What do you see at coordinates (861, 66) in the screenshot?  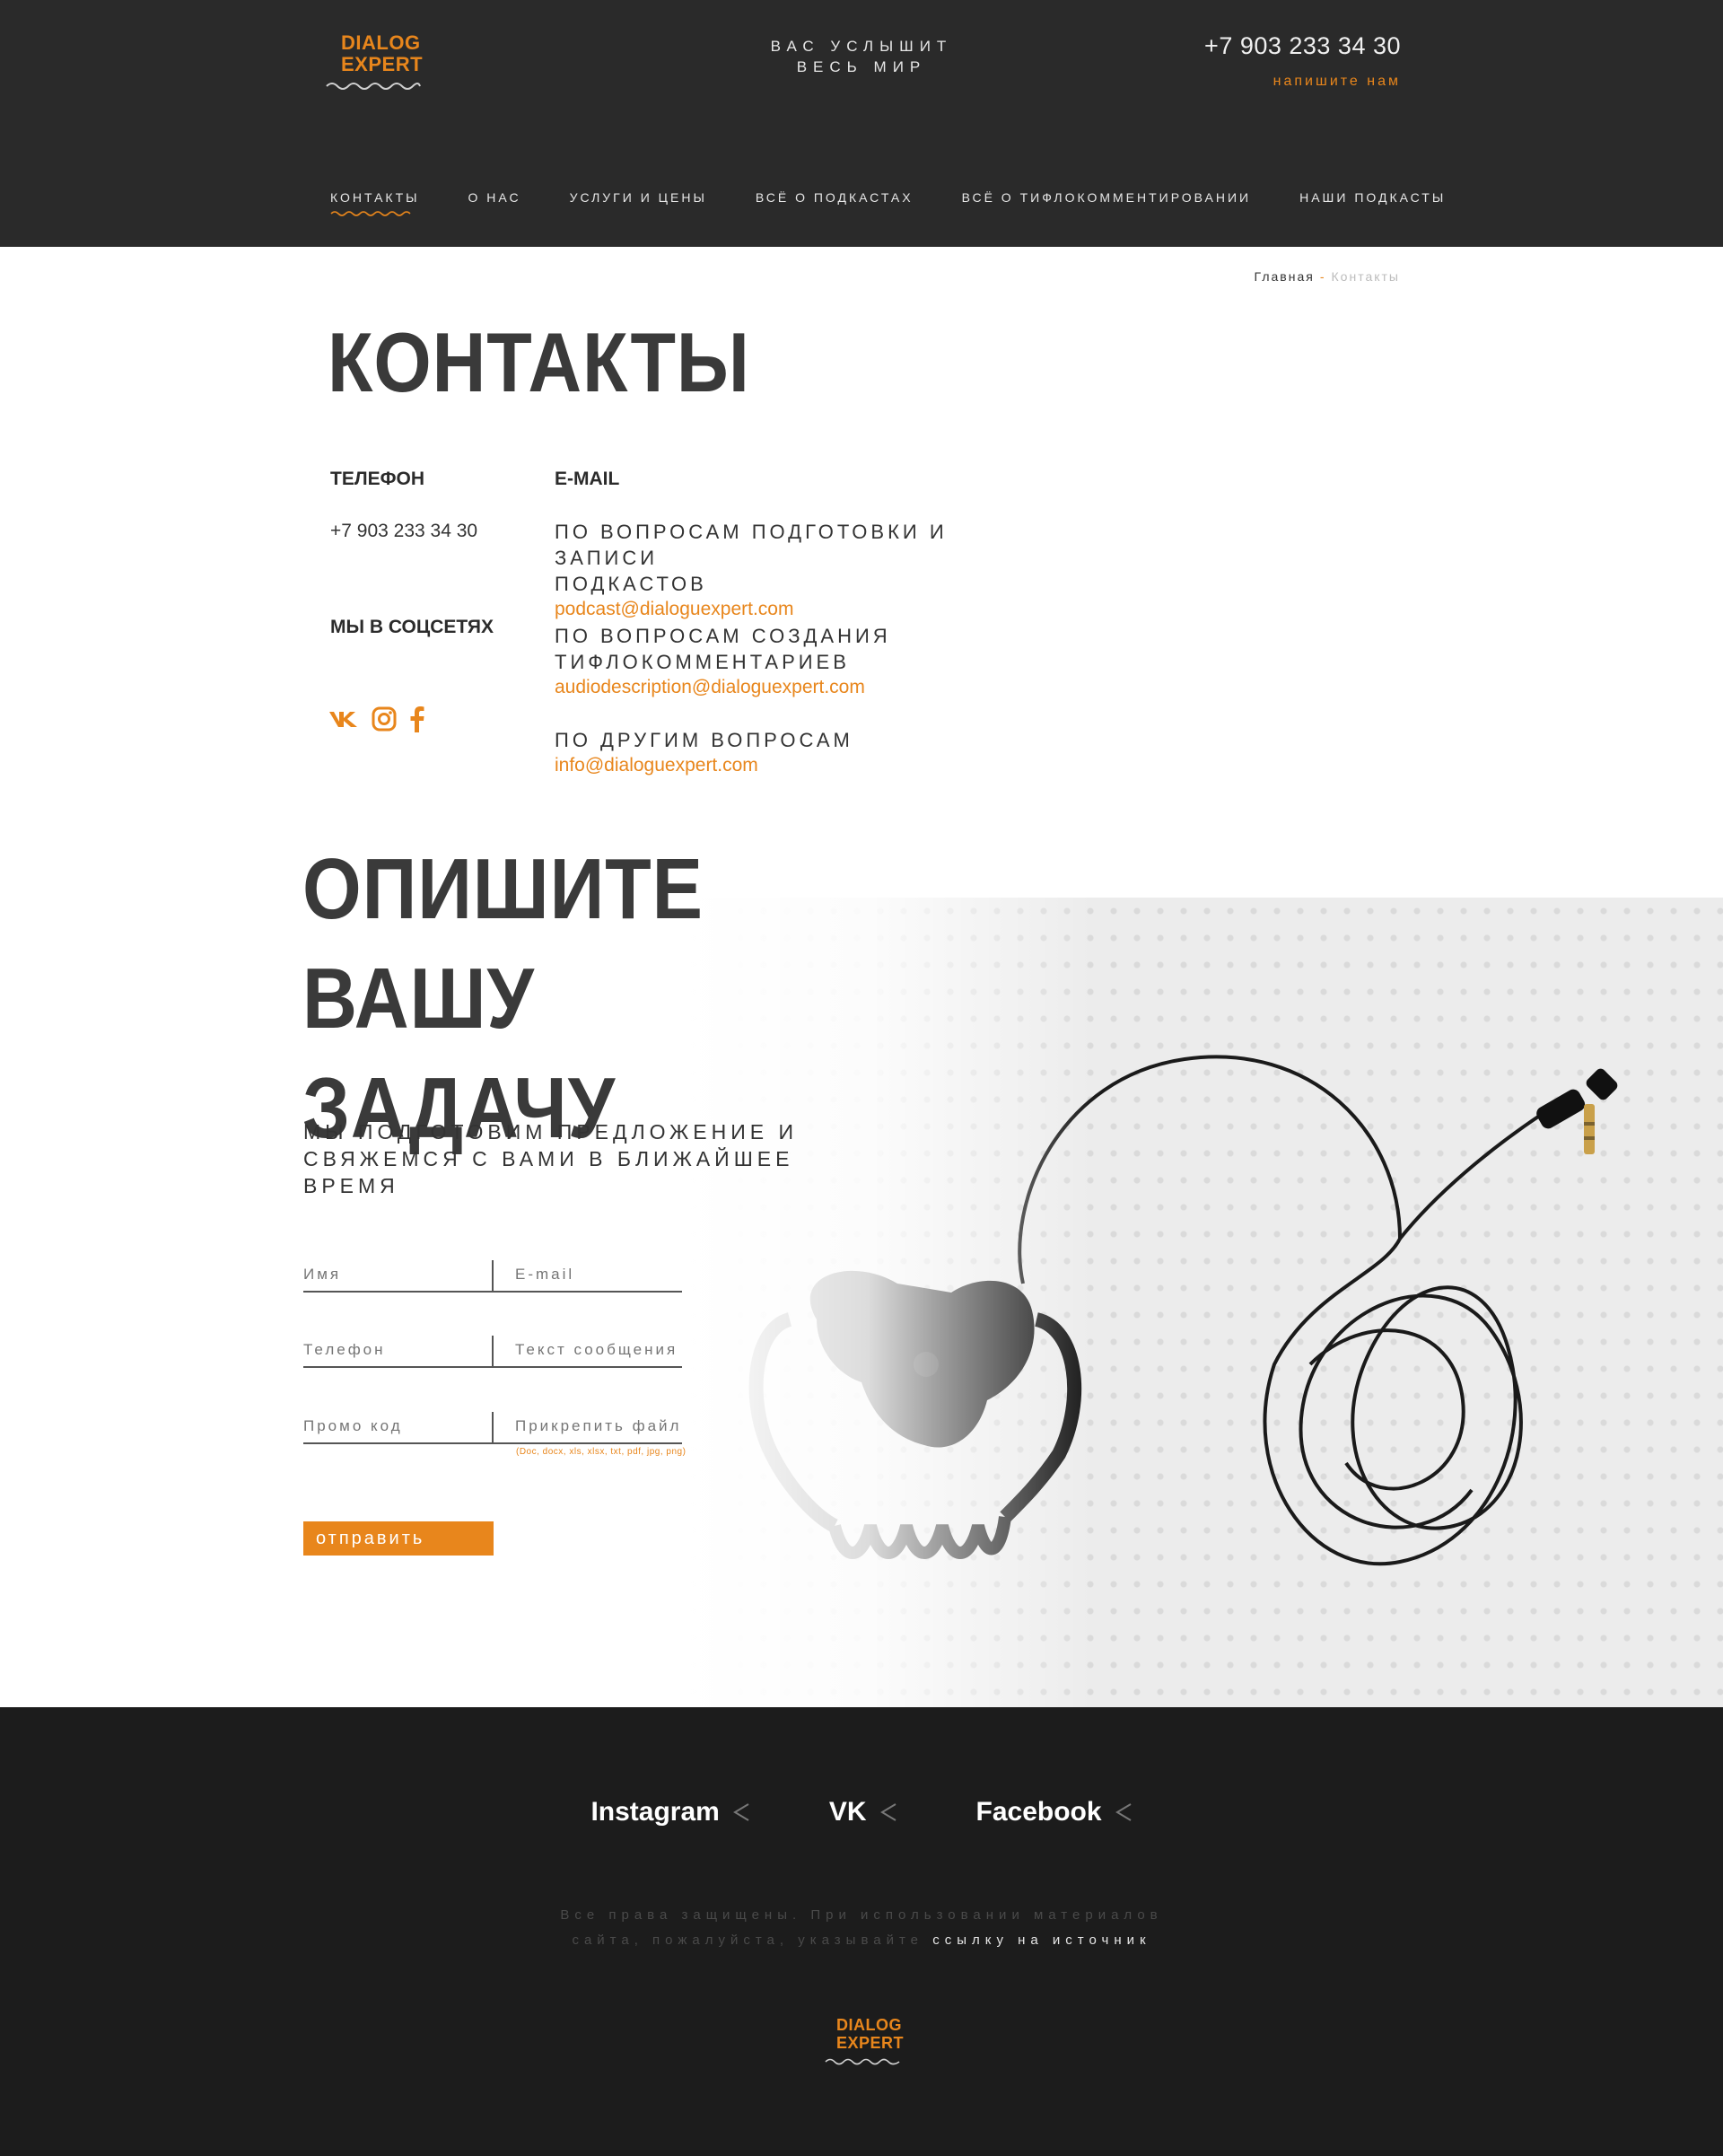 I see `tagline-line2: ВЕСЬ МИР` at bounding box center [861, 66].